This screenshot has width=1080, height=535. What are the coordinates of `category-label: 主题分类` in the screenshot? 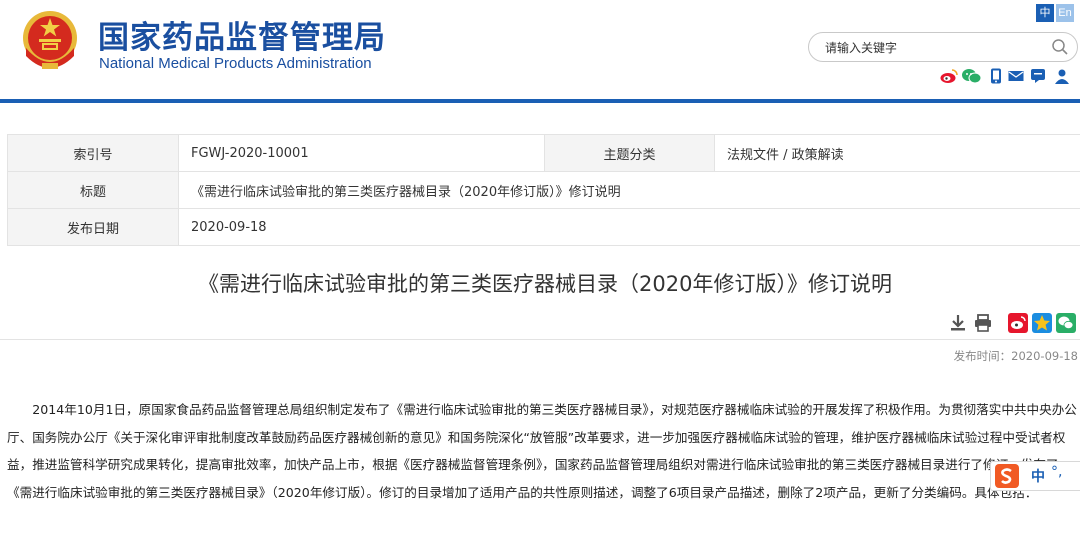 It's located at (629, 153).